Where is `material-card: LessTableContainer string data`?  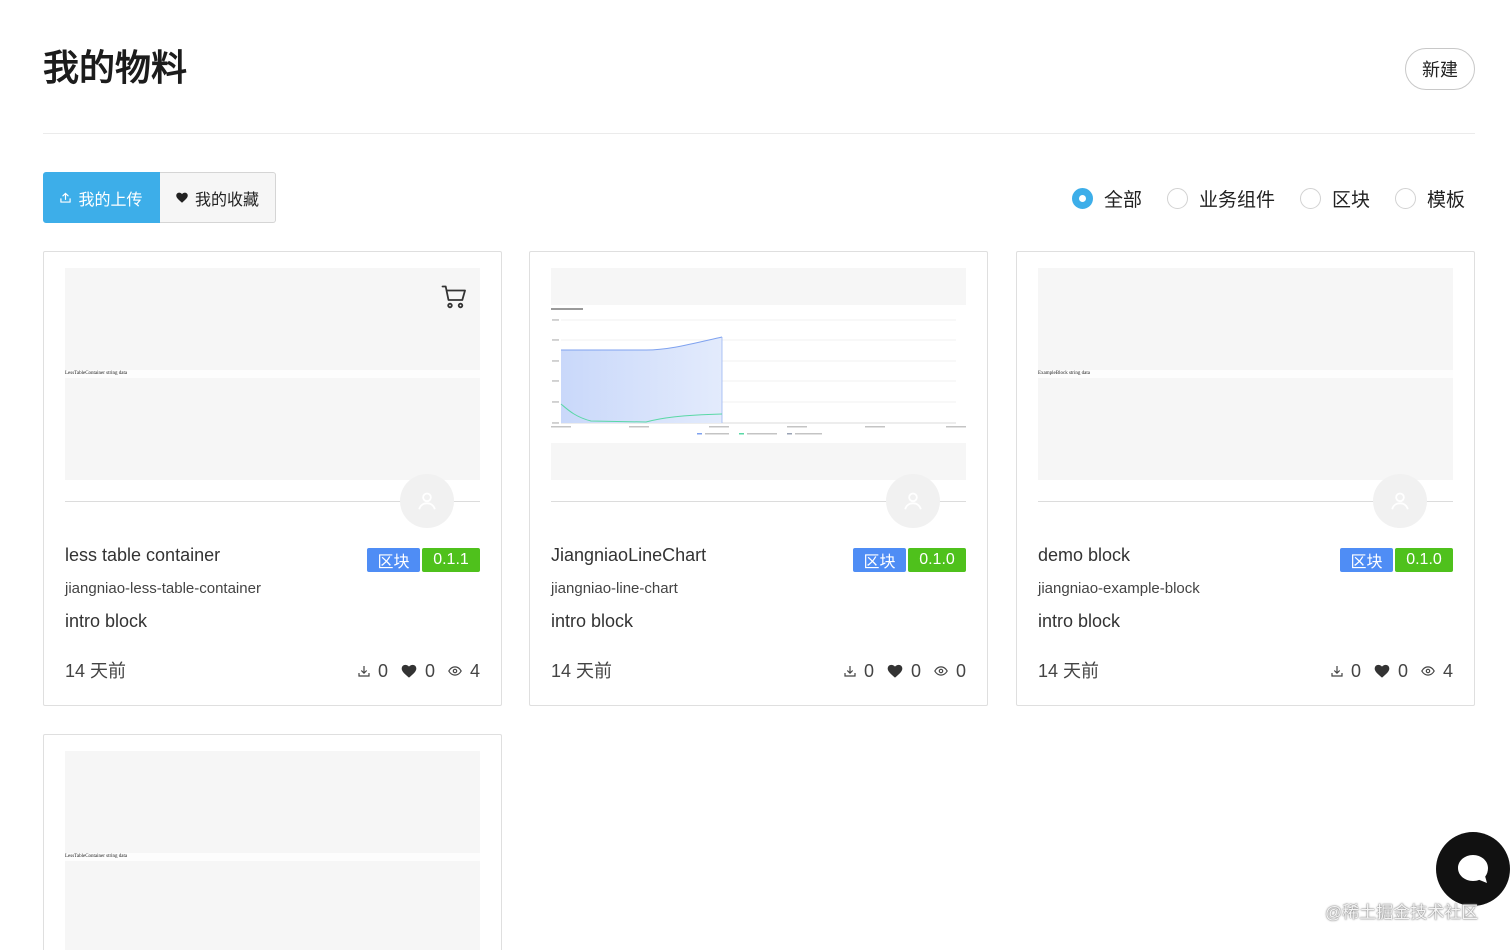 material-card: LessTableContainer string data is located at coordinates (272, 842).